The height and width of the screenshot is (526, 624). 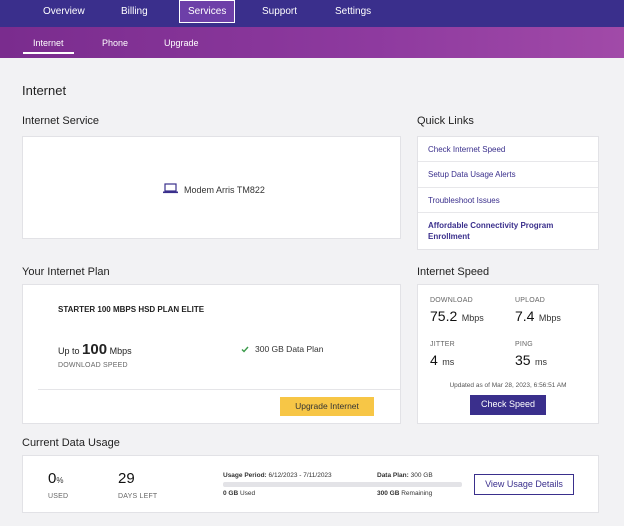 I want to click on plan-speed-caption: DOWNLOAD SPEED, so click(x=93, y=365).